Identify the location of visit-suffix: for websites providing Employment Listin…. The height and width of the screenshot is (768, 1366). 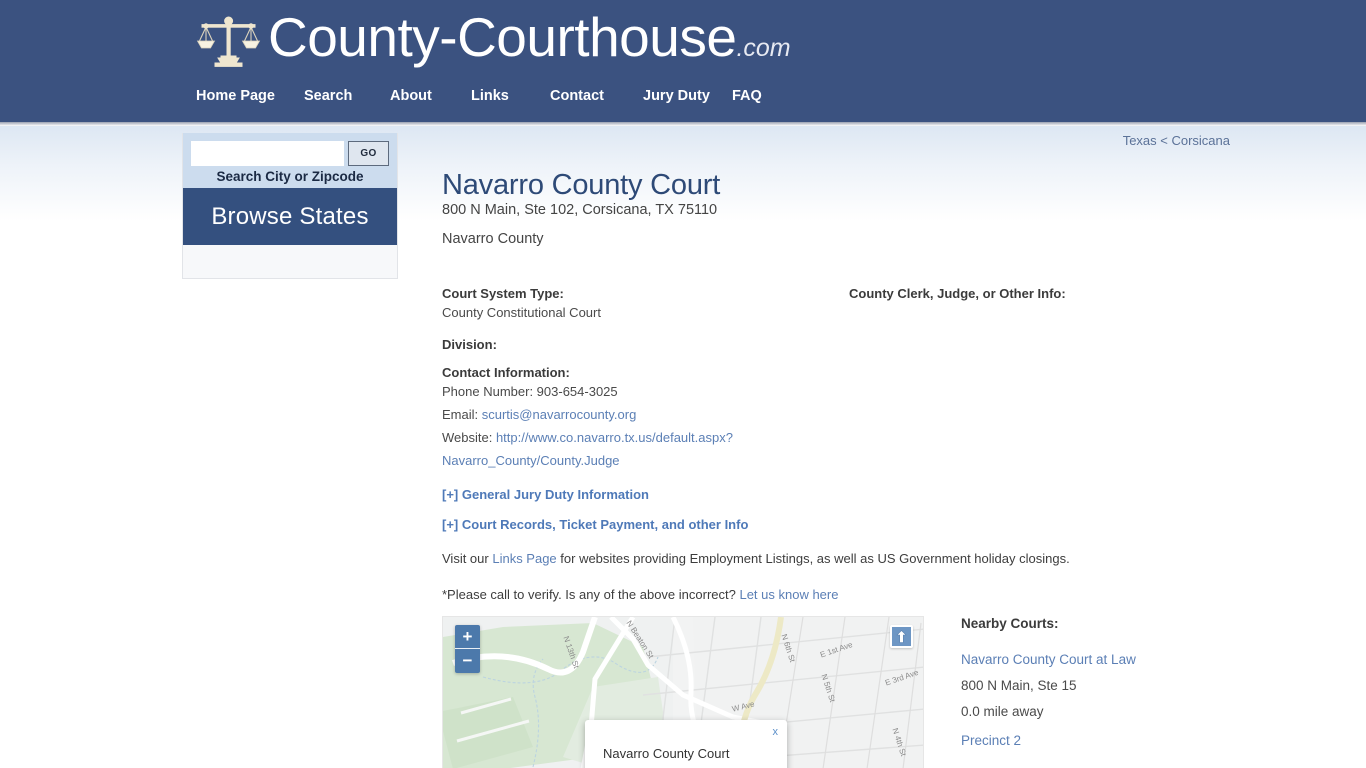
(813, 558).